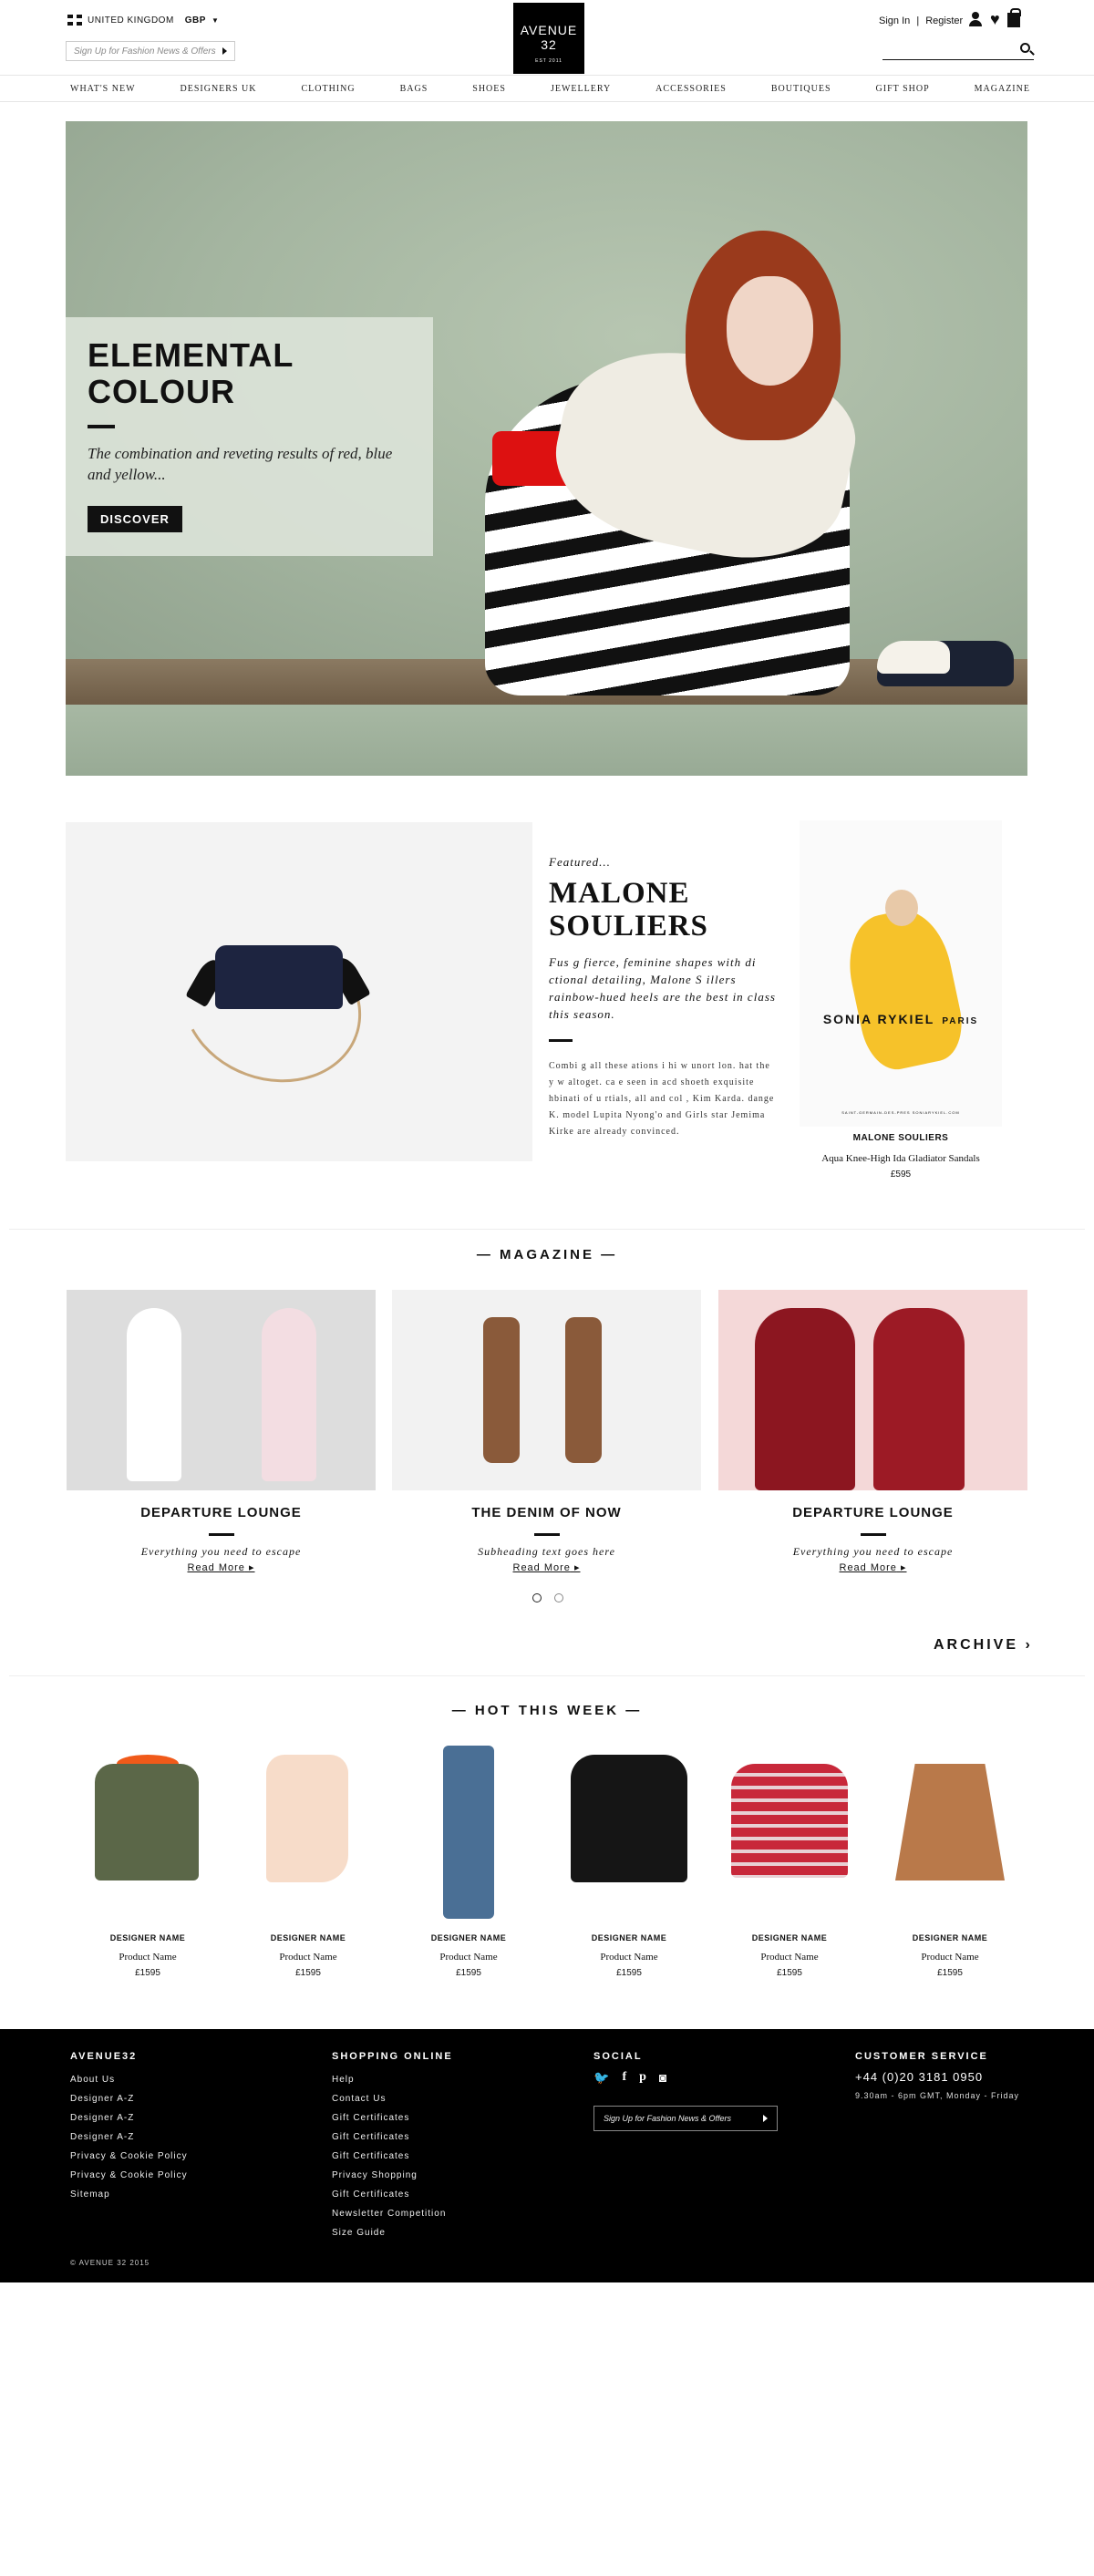  What do you see at coordinates (392, 2098) in the screenshot?
I see `footer-link: Contact Us` at bounding box center [392, 2098].